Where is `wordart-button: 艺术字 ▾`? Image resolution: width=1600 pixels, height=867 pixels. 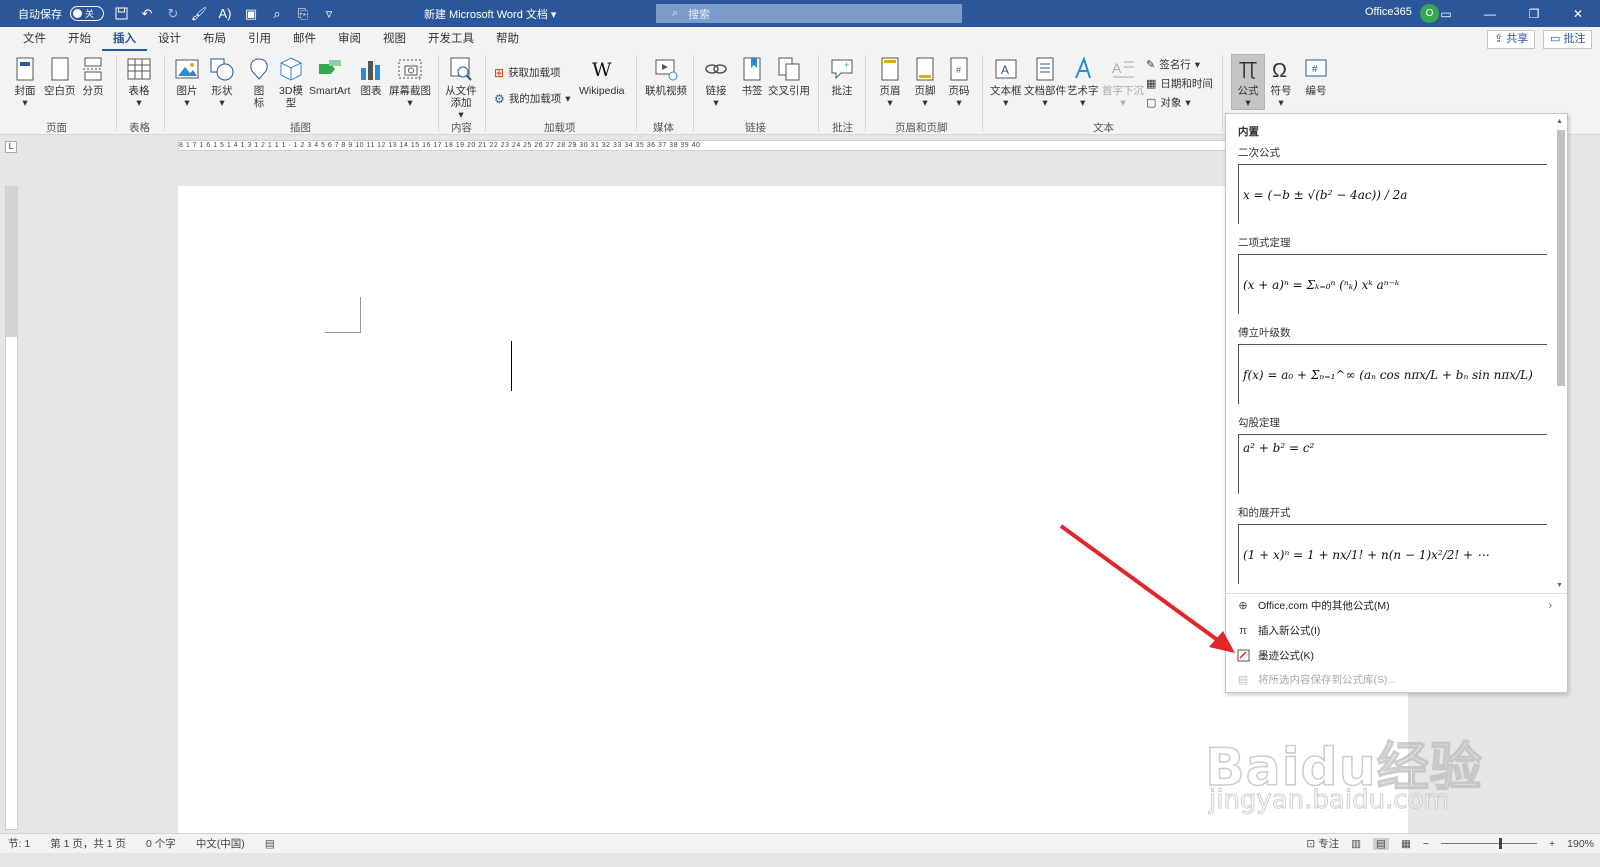
wordart-button: 艺术字 ▾ is located at coordinates (1083, 82).